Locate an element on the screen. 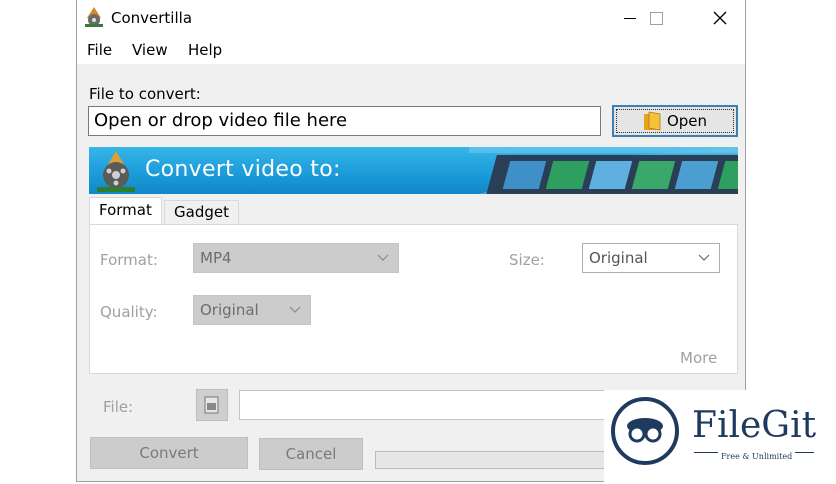 The width and height of the screenshot is (836, 484). focus-ring is located at coordinates (675, 121).